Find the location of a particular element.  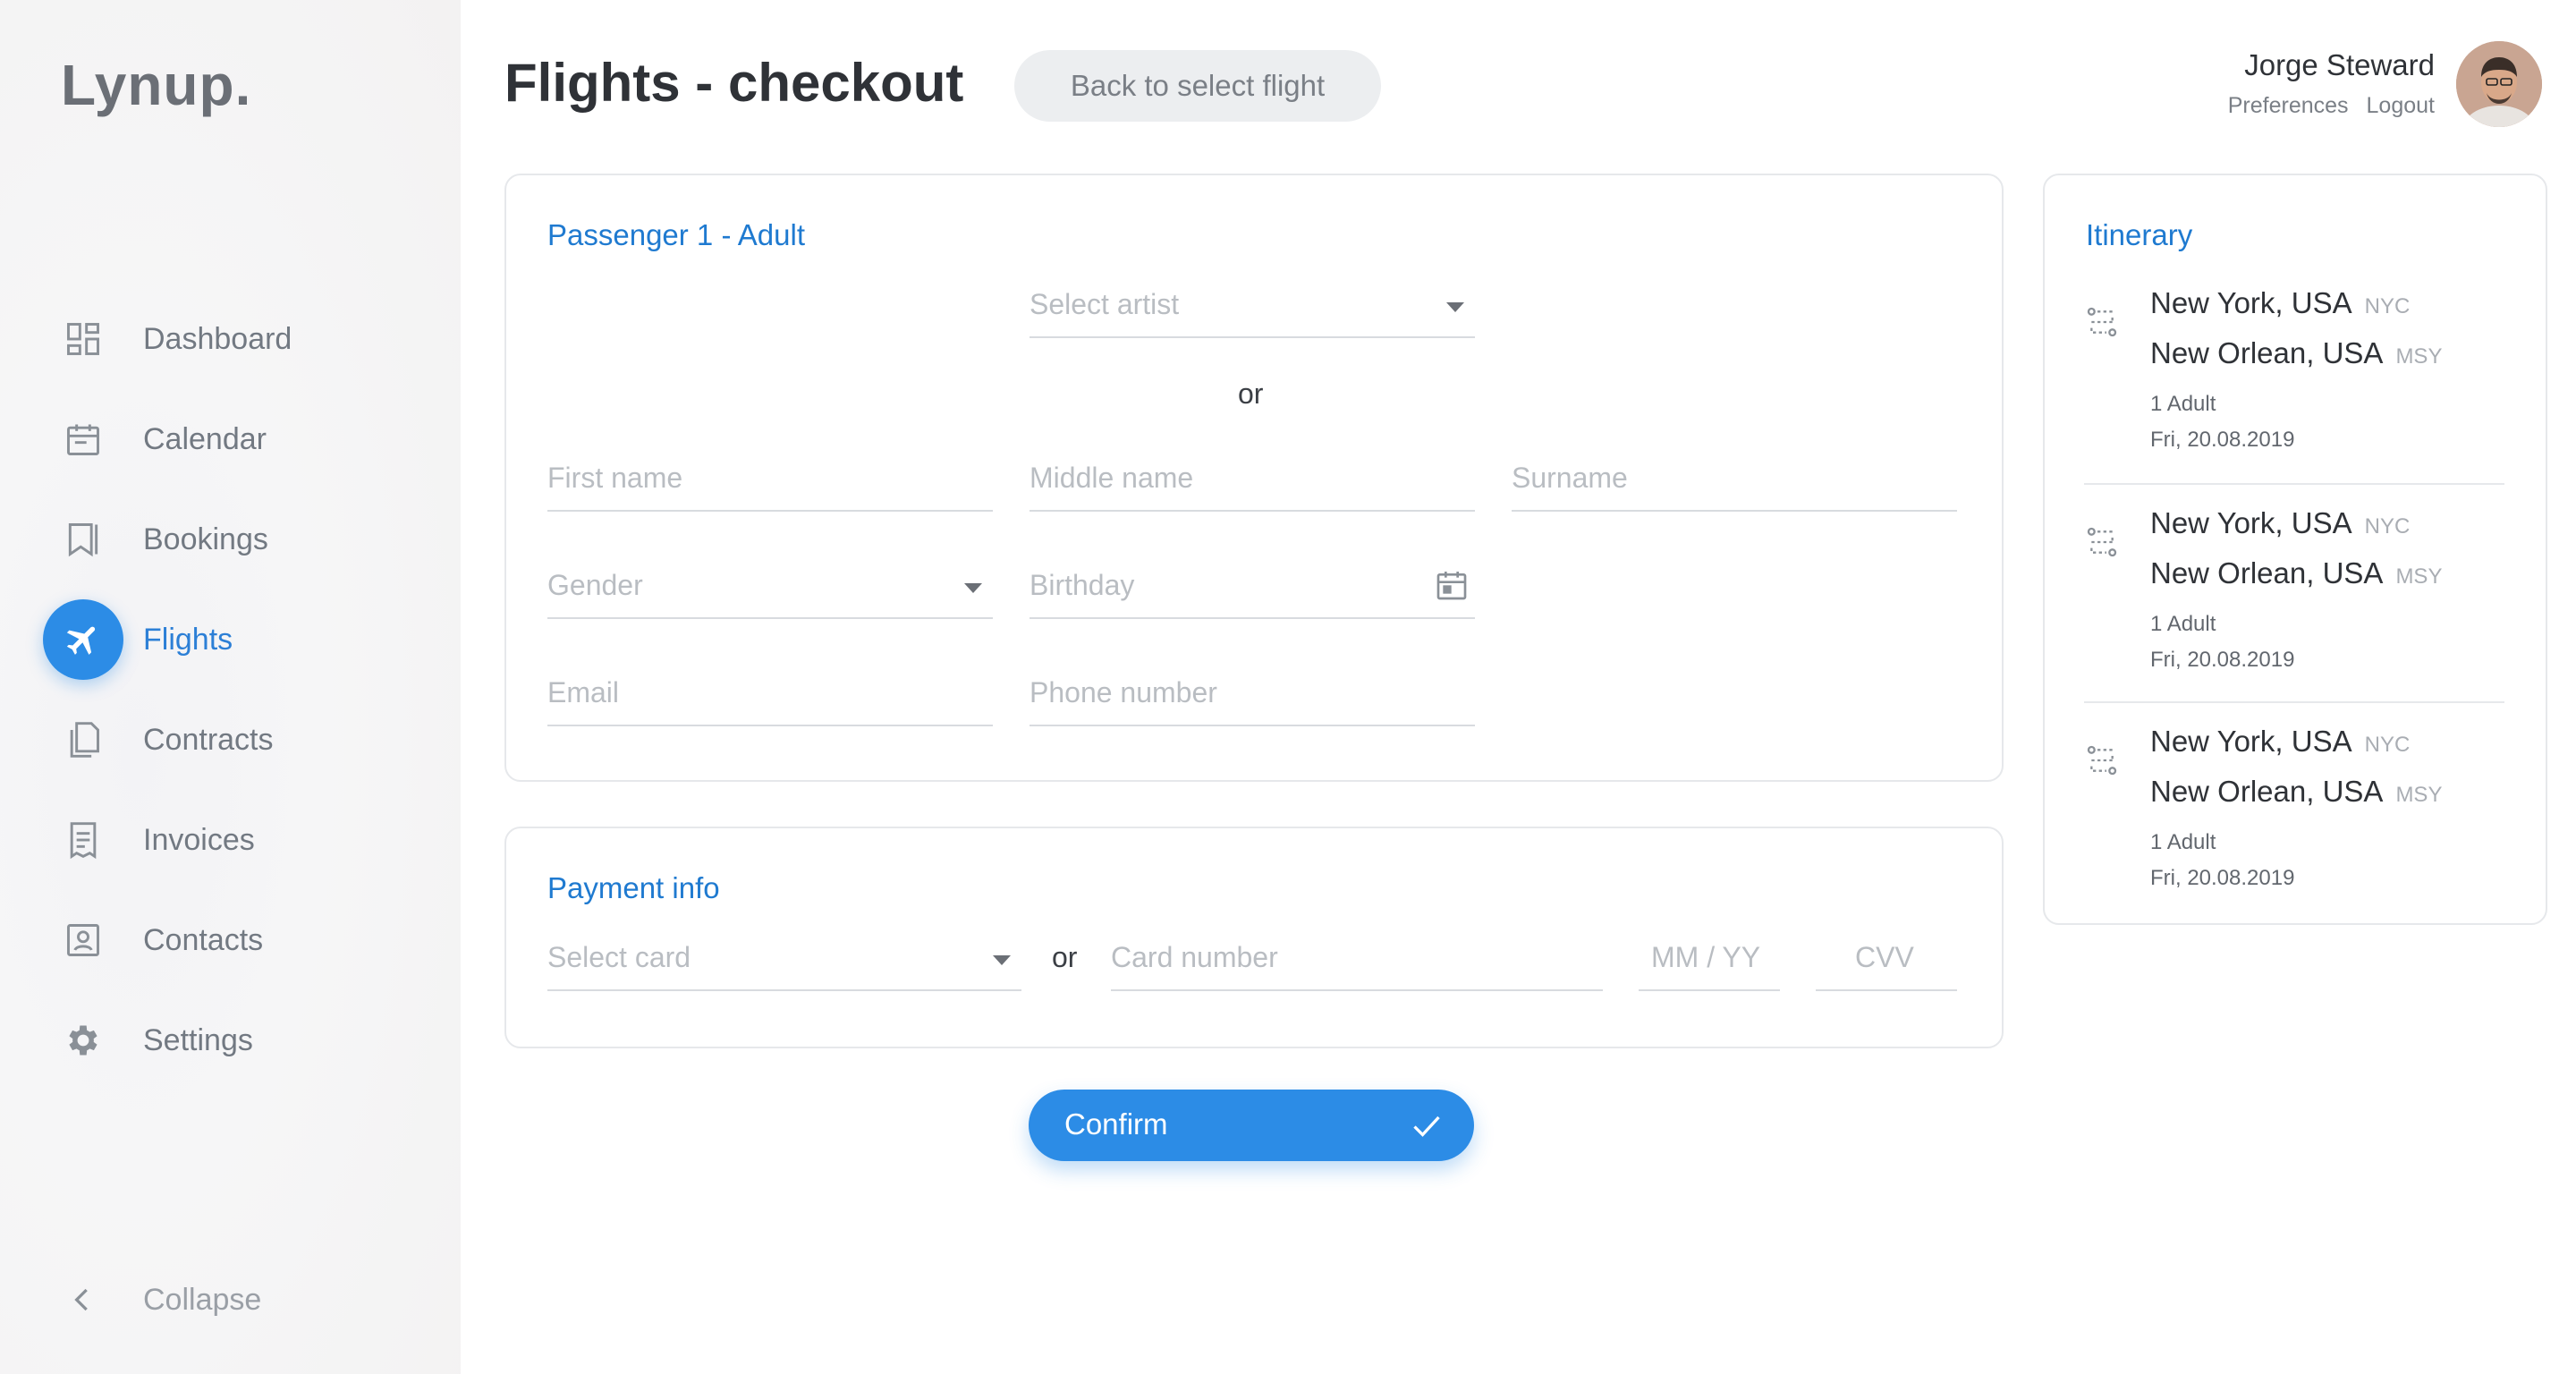

contact-card-icon is located at coordinates (83, 940).